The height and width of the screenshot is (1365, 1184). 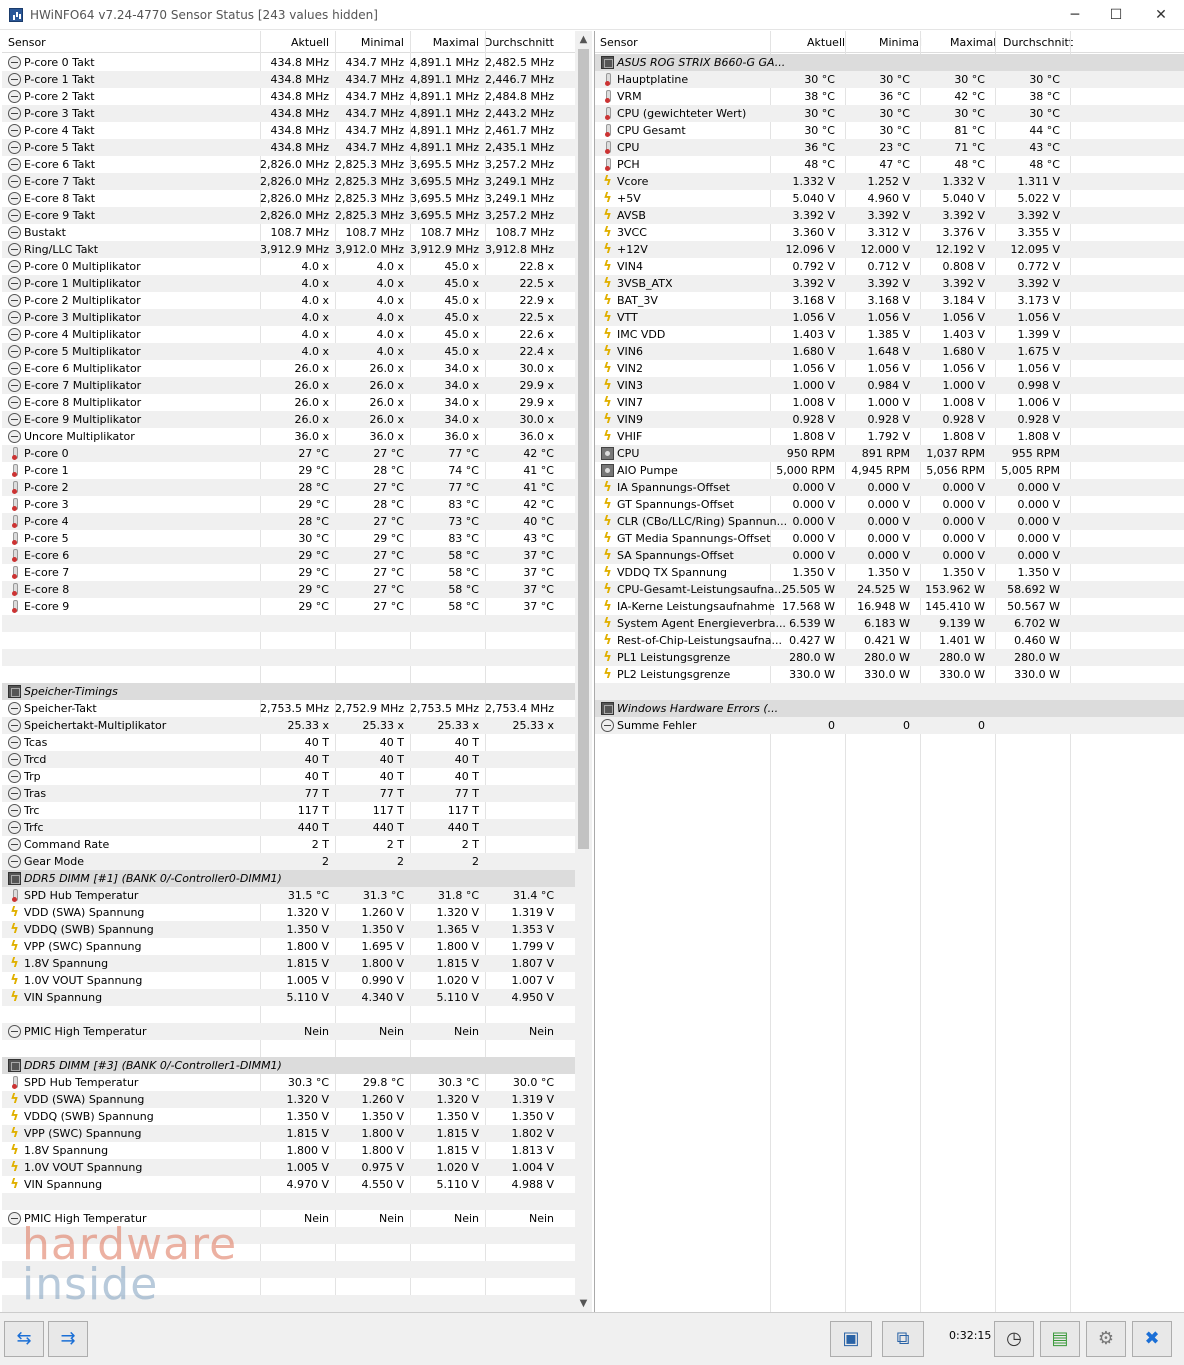 I want to click on sensor-row: PCH 48 °C 47 °C 48 °C 48 °C, so click(x=889, y=164).